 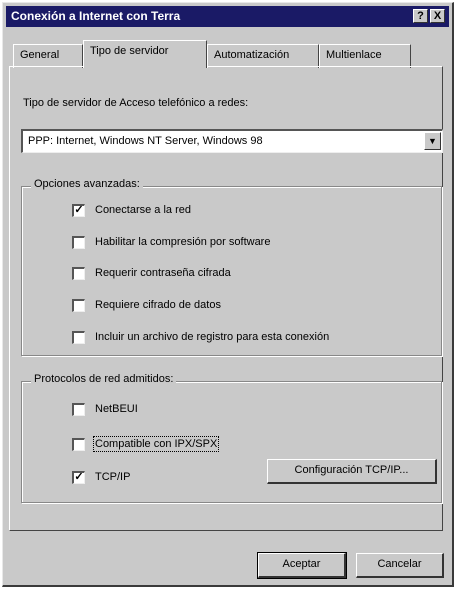 What do you see at coordinates (145, 54) in the screenshot?
I see `tab-server-type: Tipo de servidor` at bounding box center [145, 54].